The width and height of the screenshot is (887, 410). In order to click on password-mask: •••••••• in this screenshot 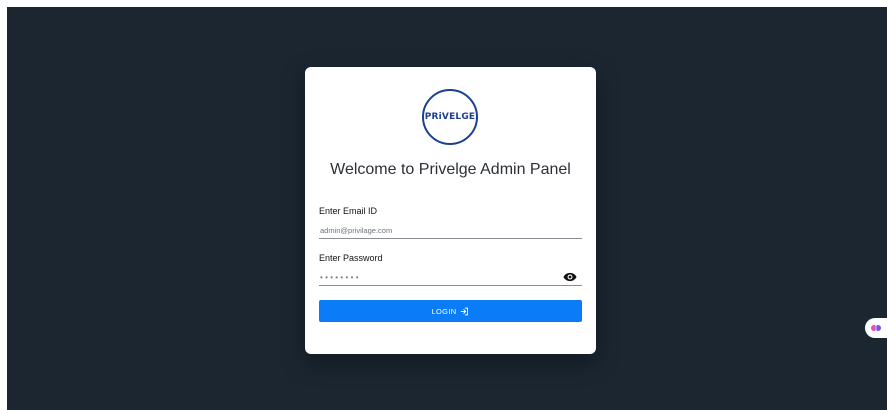, I will do `click(340, 277)`.